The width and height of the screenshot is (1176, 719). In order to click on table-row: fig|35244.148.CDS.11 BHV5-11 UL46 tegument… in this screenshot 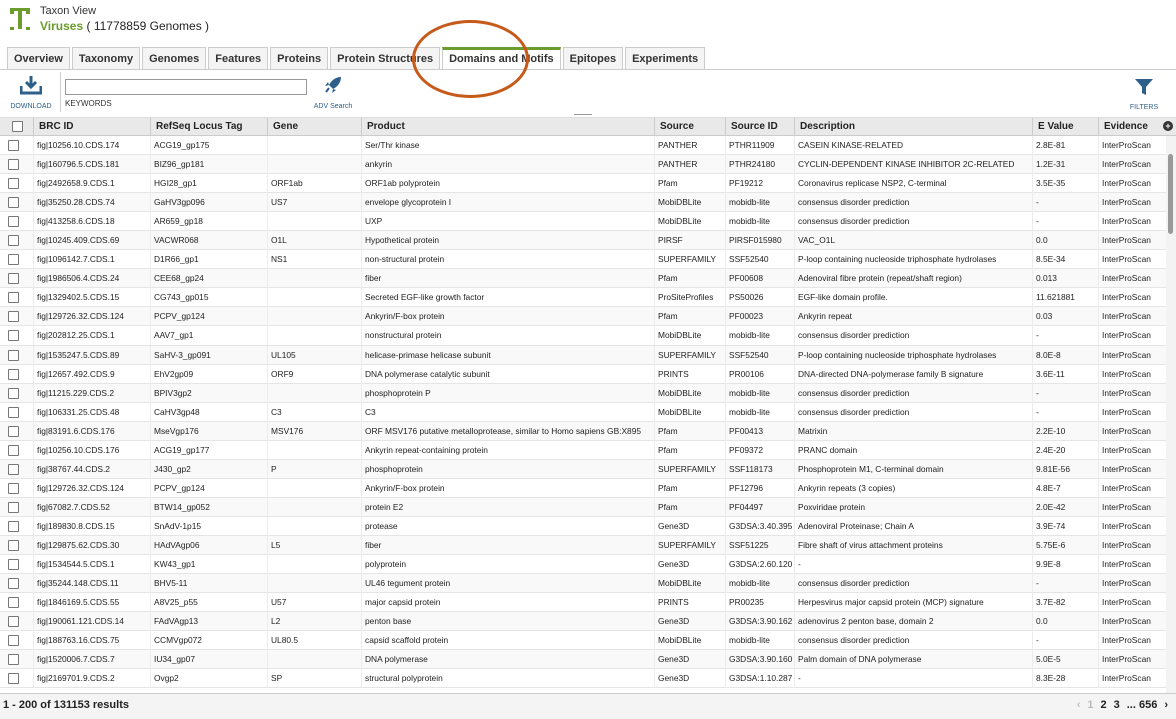, I will do `click(583, 584)`.